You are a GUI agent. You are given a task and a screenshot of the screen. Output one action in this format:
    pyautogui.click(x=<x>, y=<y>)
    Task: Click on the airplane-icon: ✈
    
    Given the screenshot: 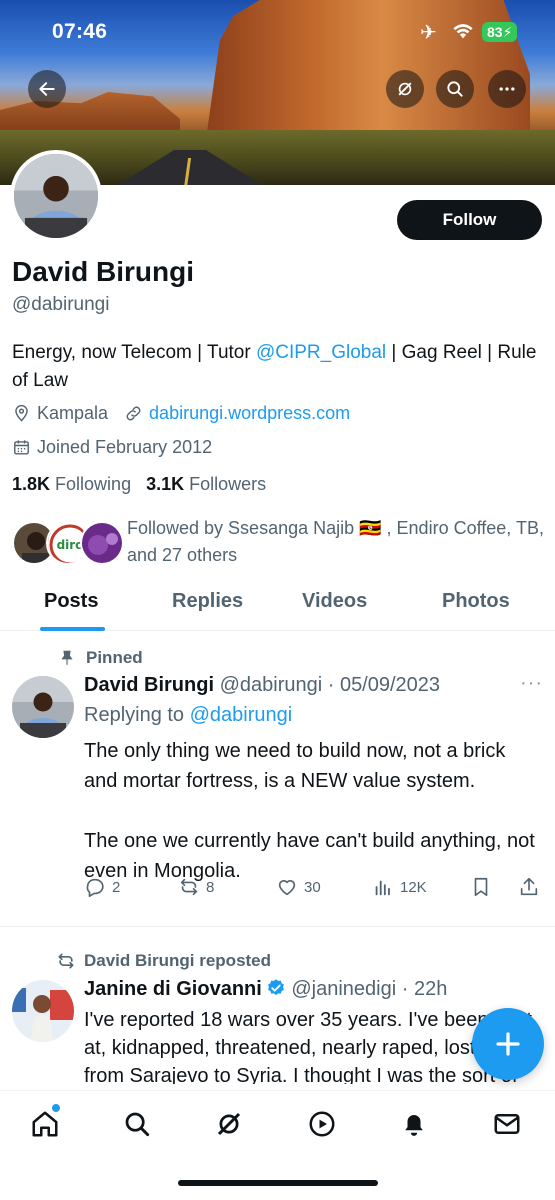 What is the action you would take?
    pyautogui.click(x=428, y=33)
    